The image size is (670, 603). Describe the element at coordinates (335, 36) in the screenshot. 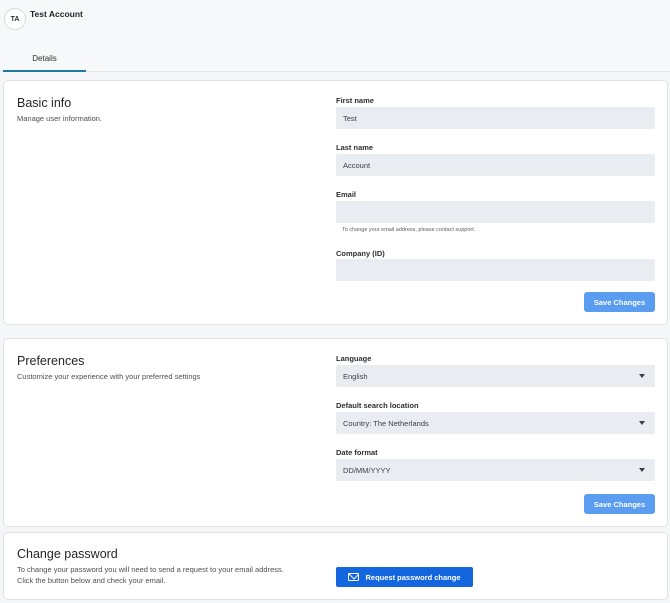

I see `page-header: TA Test Account Details` at that location.